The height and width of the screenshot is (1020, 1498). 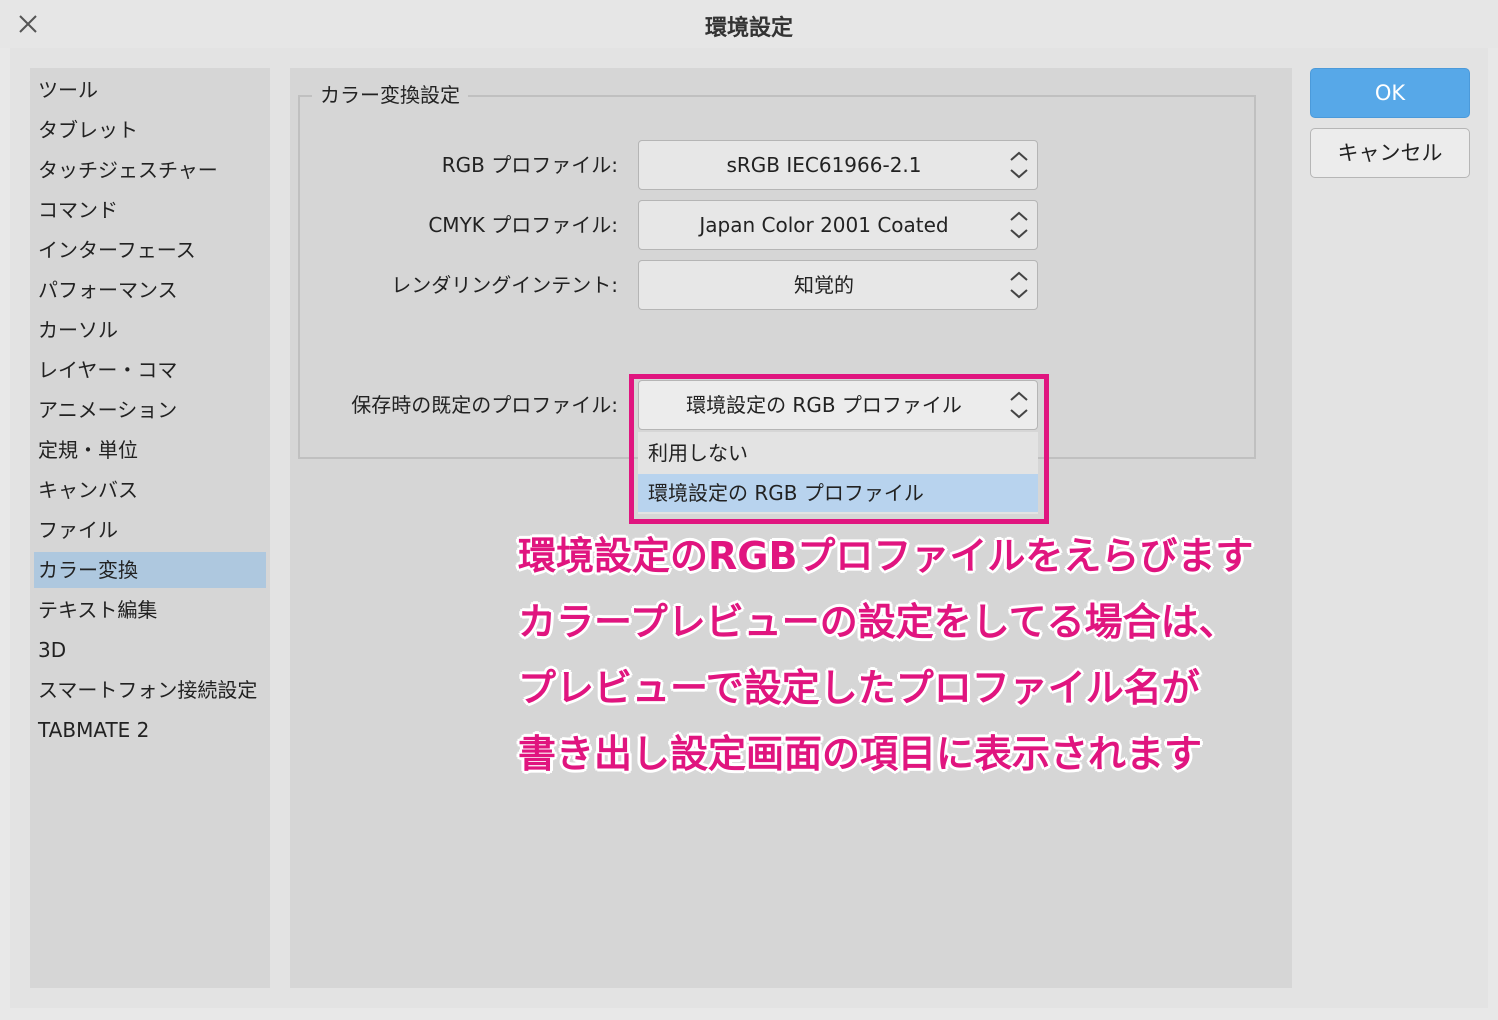 I want to click on default-profile-label: 保存時の既定のプロファイル:, so click(x=484, y=405).